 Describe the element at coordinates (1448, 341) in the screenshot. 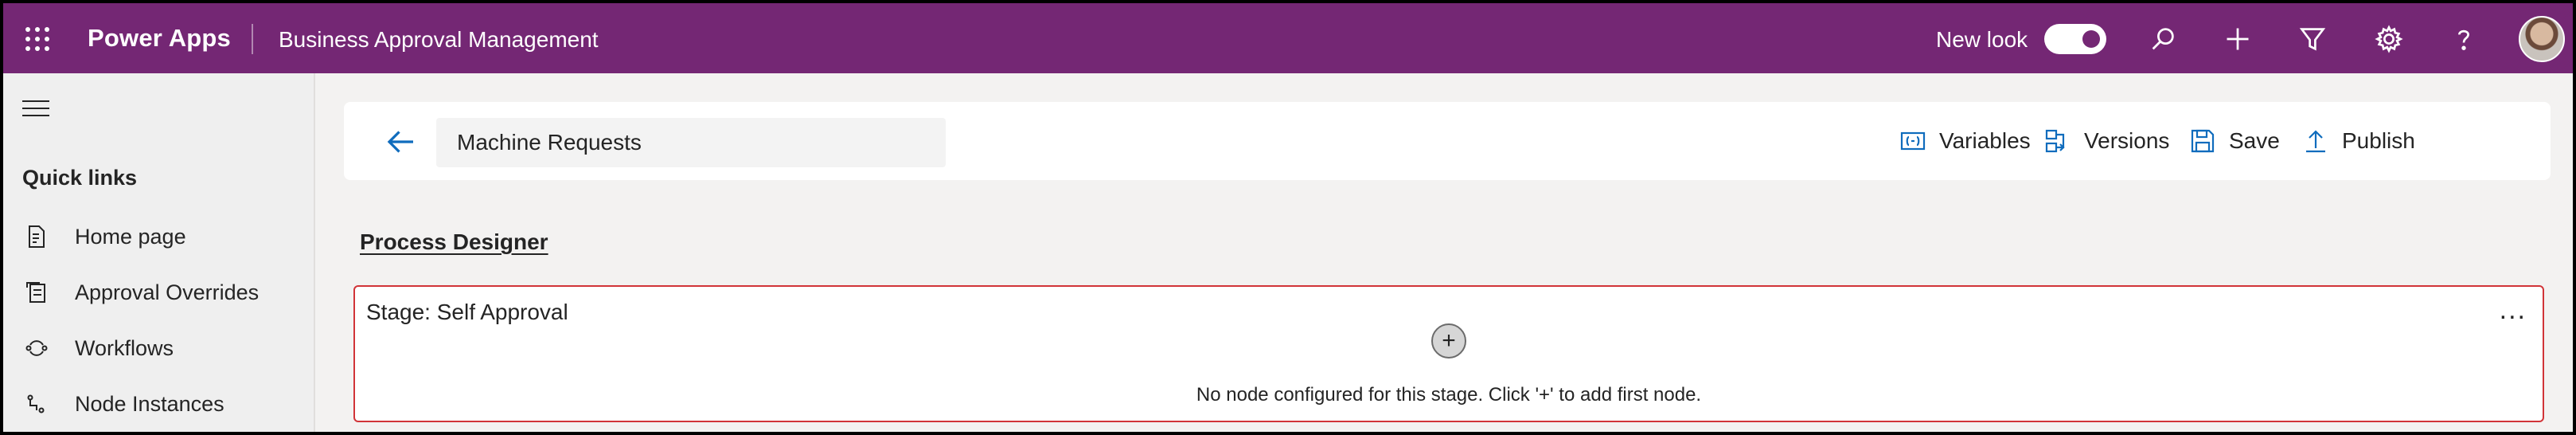

I see `add-node-button: +` at that location.